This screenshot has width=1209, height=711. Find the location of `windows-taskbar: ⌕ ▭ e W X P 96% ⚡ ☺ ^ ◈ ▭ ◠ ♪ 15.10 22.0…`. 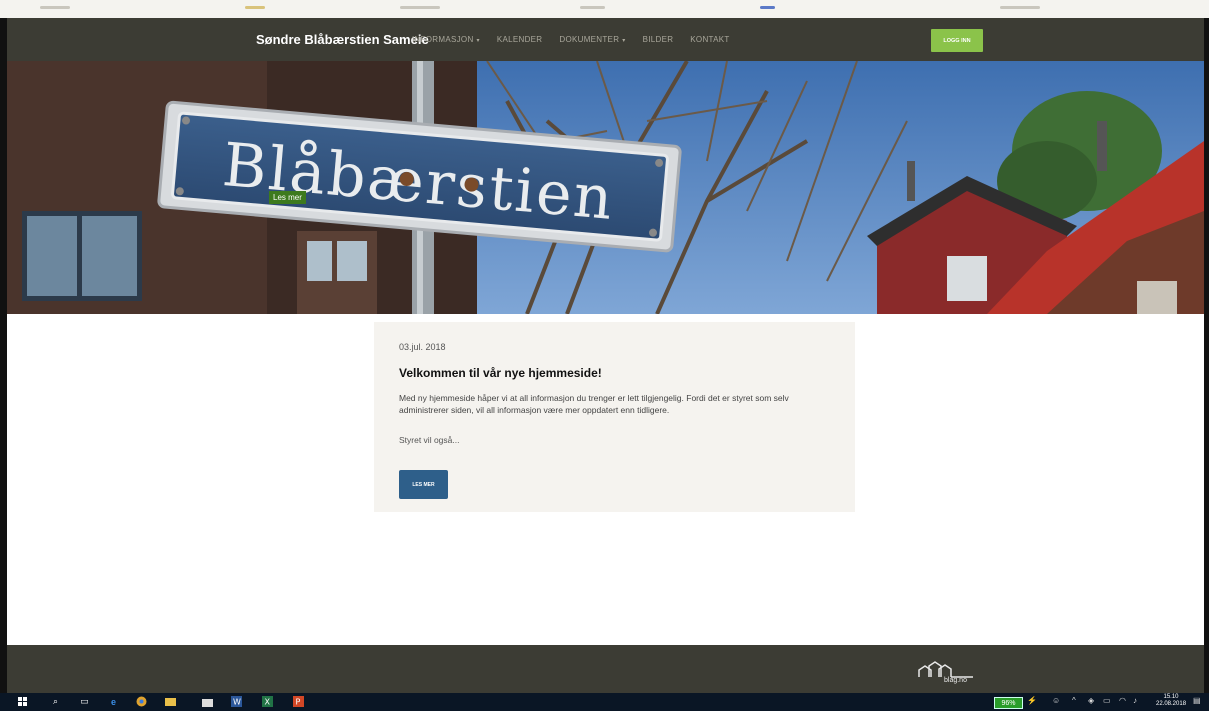

windows-taskbar: ⌕ ▭ e W X P 96% ⚡ ☺ ^ ◈ ▭ ◠ ♪ 15.10 22.0… is located at coordinates (604, 702).